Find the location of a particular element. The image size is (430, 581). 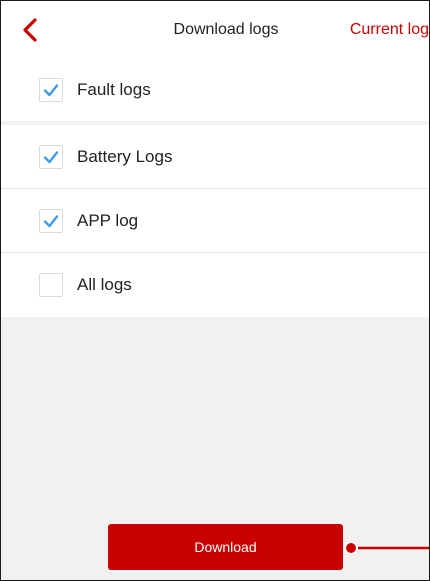

download-button: Download is located at coordinates (225, 547).